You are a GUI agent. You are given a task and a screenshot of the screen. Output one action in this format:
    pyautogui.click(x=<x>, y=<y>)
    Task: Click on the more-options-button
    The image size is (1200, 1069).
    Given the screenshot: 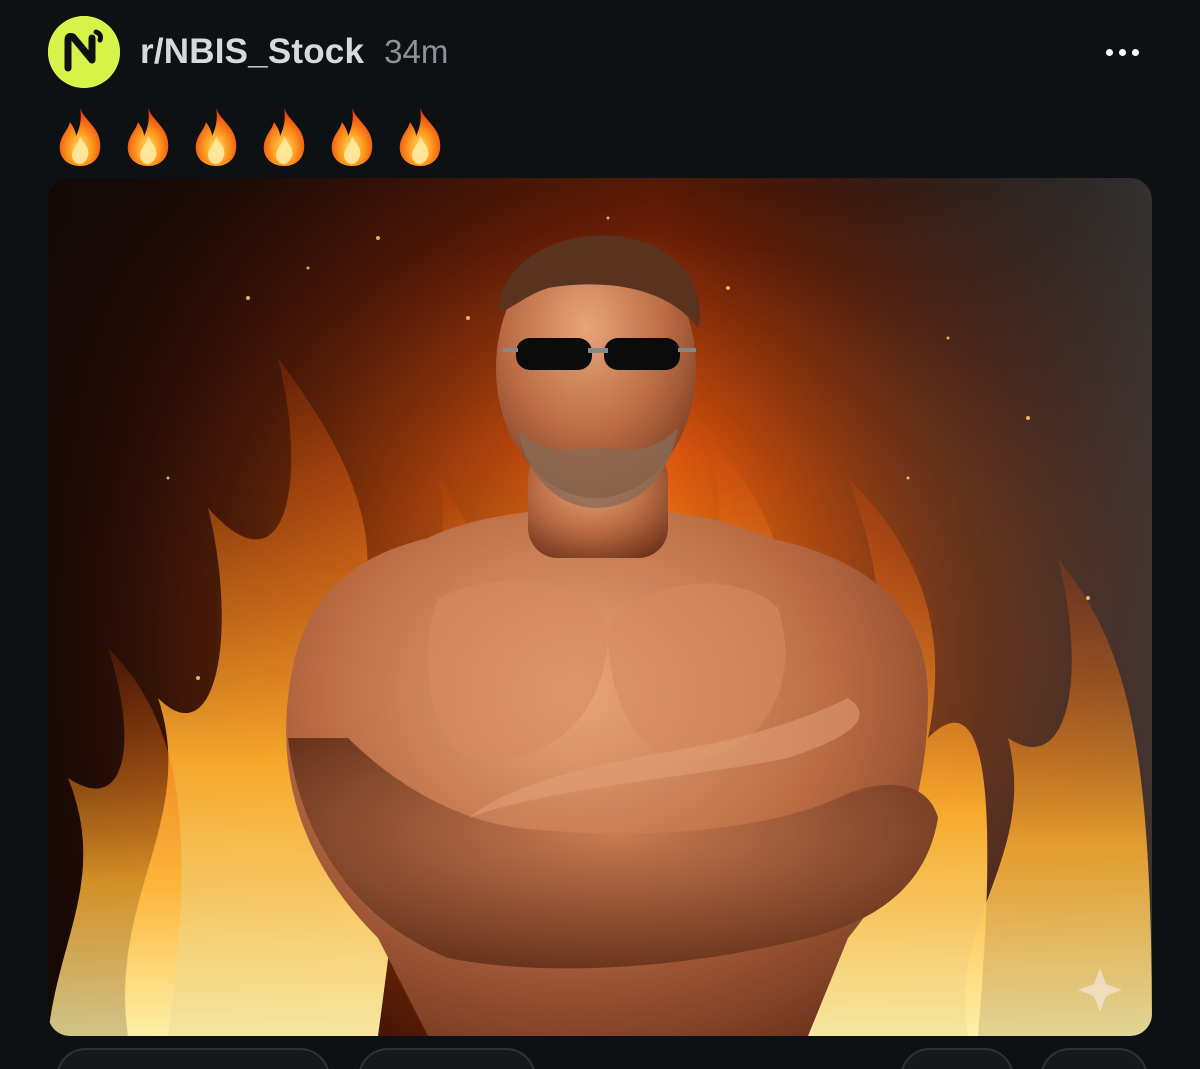 What is the action you would take?
    pyautogui.click(x=1122, y=52)
    